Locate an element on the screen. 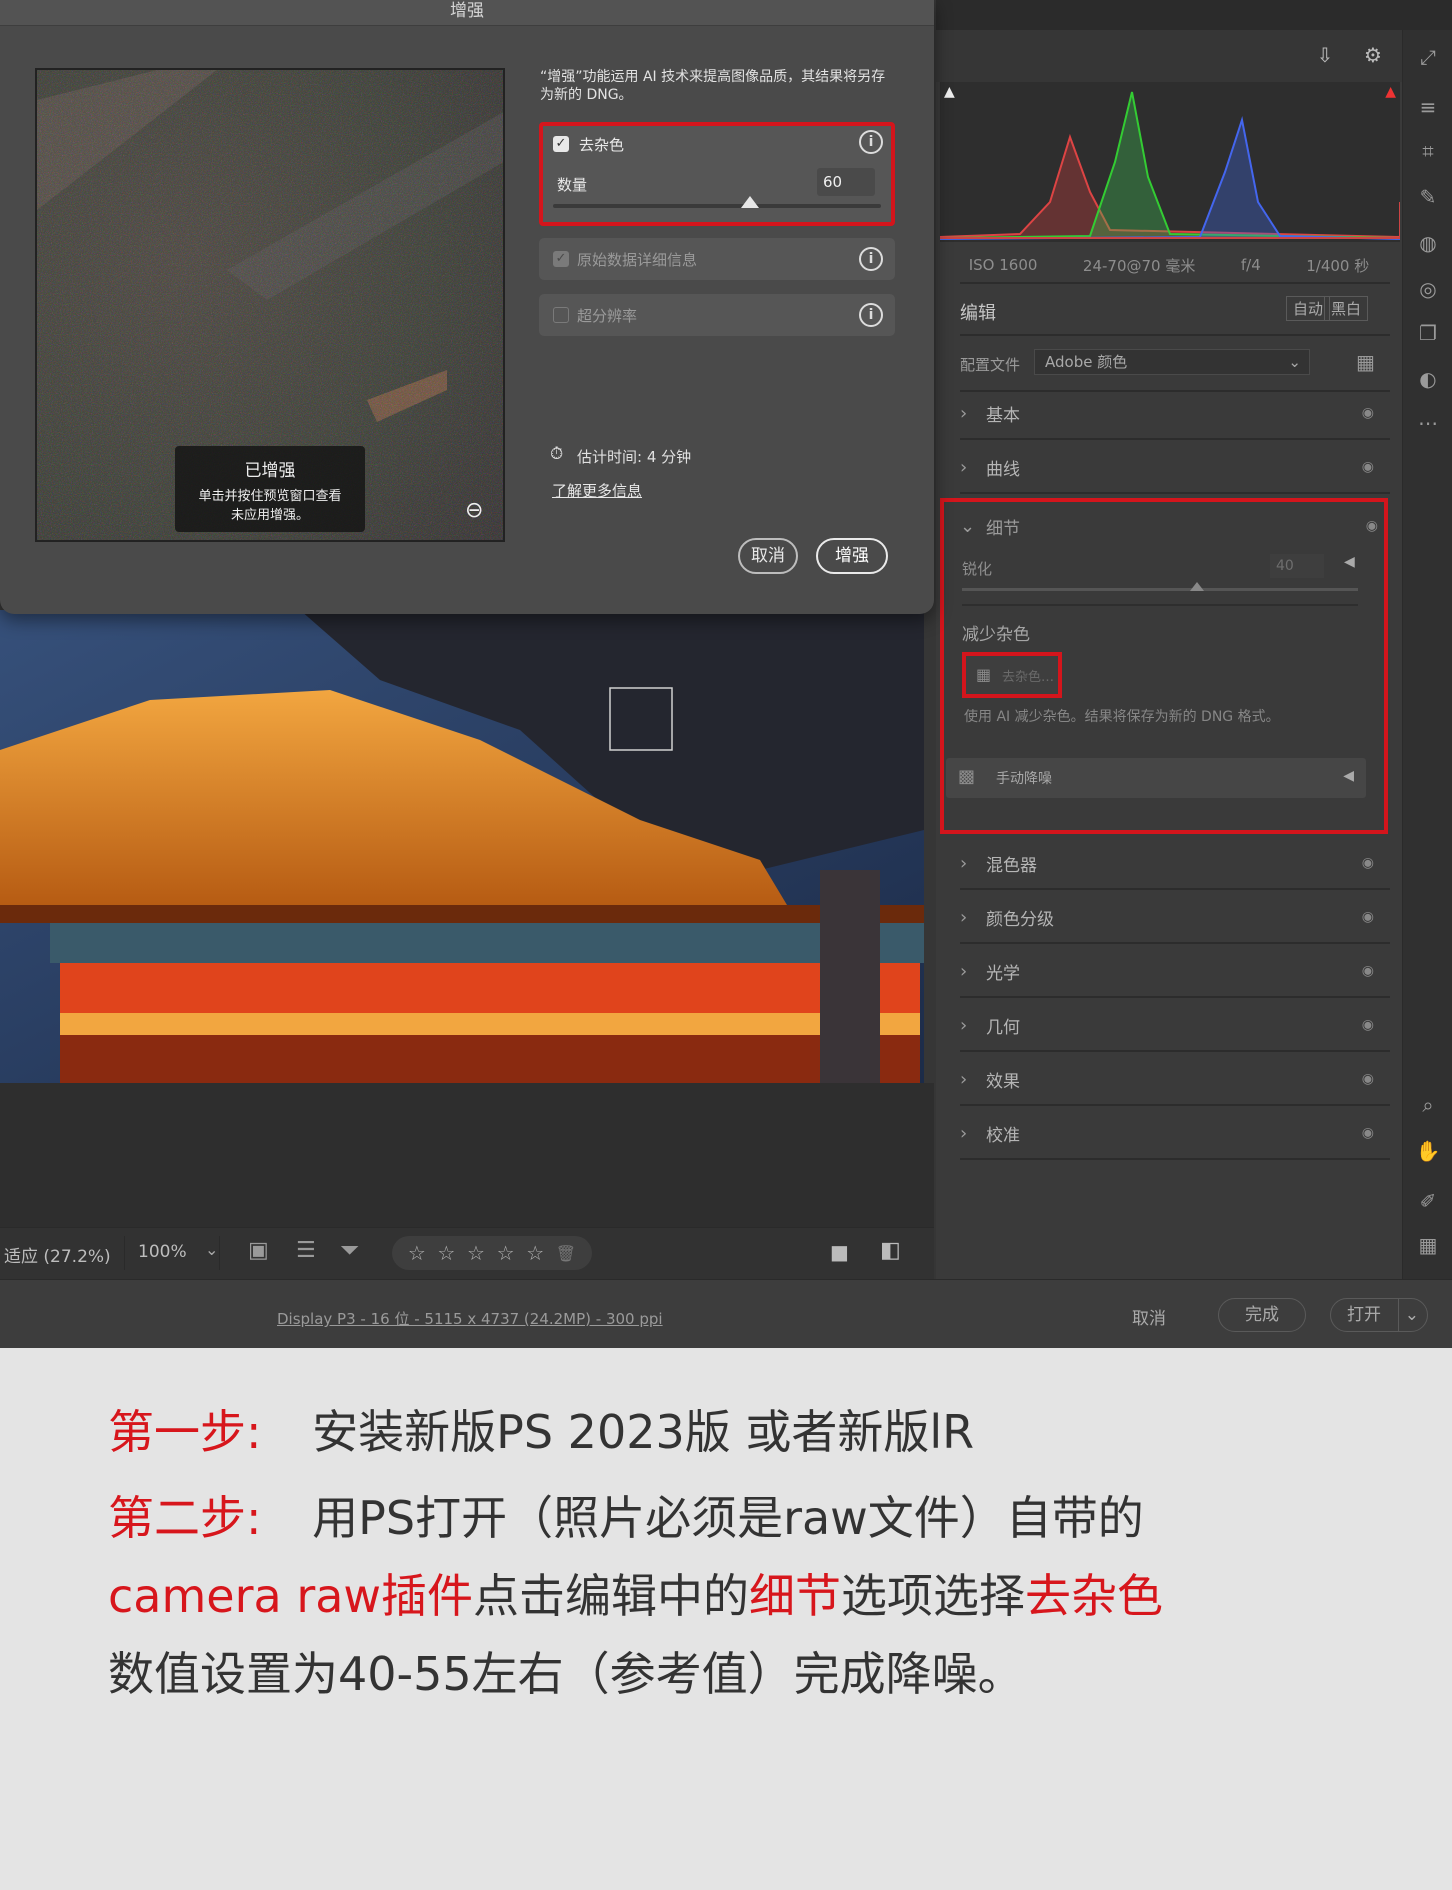  enhanced-badge: 已增强 单击并按住预览窗口查看 未应用增强。 is located at coordinates (270, 489).